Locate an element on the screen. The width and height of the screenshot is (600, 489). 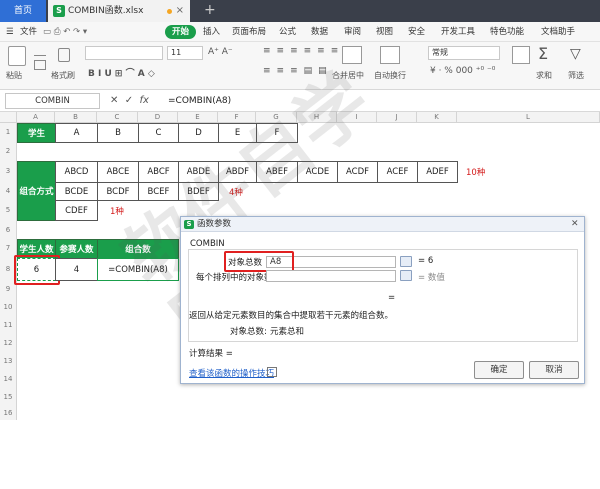
confirm-icon: ✓ is located at coordinates (129, 100).